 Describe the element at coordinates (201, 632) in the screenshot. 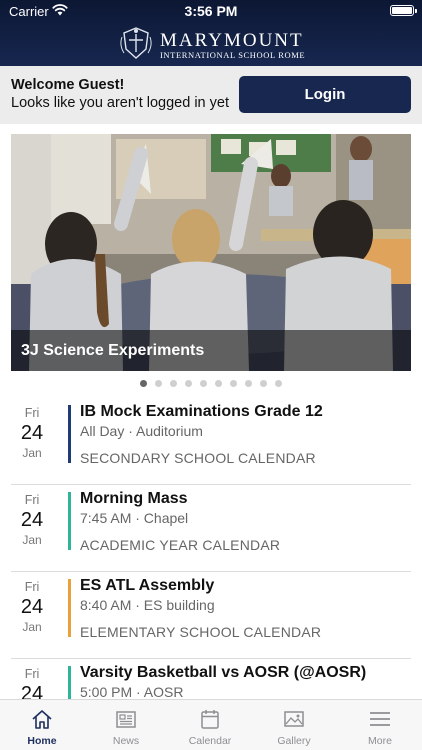

I see `event-calendar-name: ELEMENTARY SCHOOL CALENDAR` at that location.